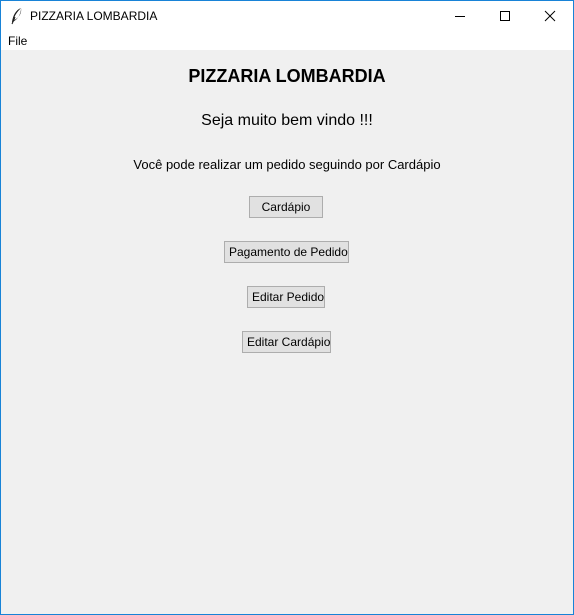  What do you see at coordinates (287, 16) in the screenshot?
I see `title-bar: PIZZARIA LOMBARDIA` at bounding box center [287, 16].